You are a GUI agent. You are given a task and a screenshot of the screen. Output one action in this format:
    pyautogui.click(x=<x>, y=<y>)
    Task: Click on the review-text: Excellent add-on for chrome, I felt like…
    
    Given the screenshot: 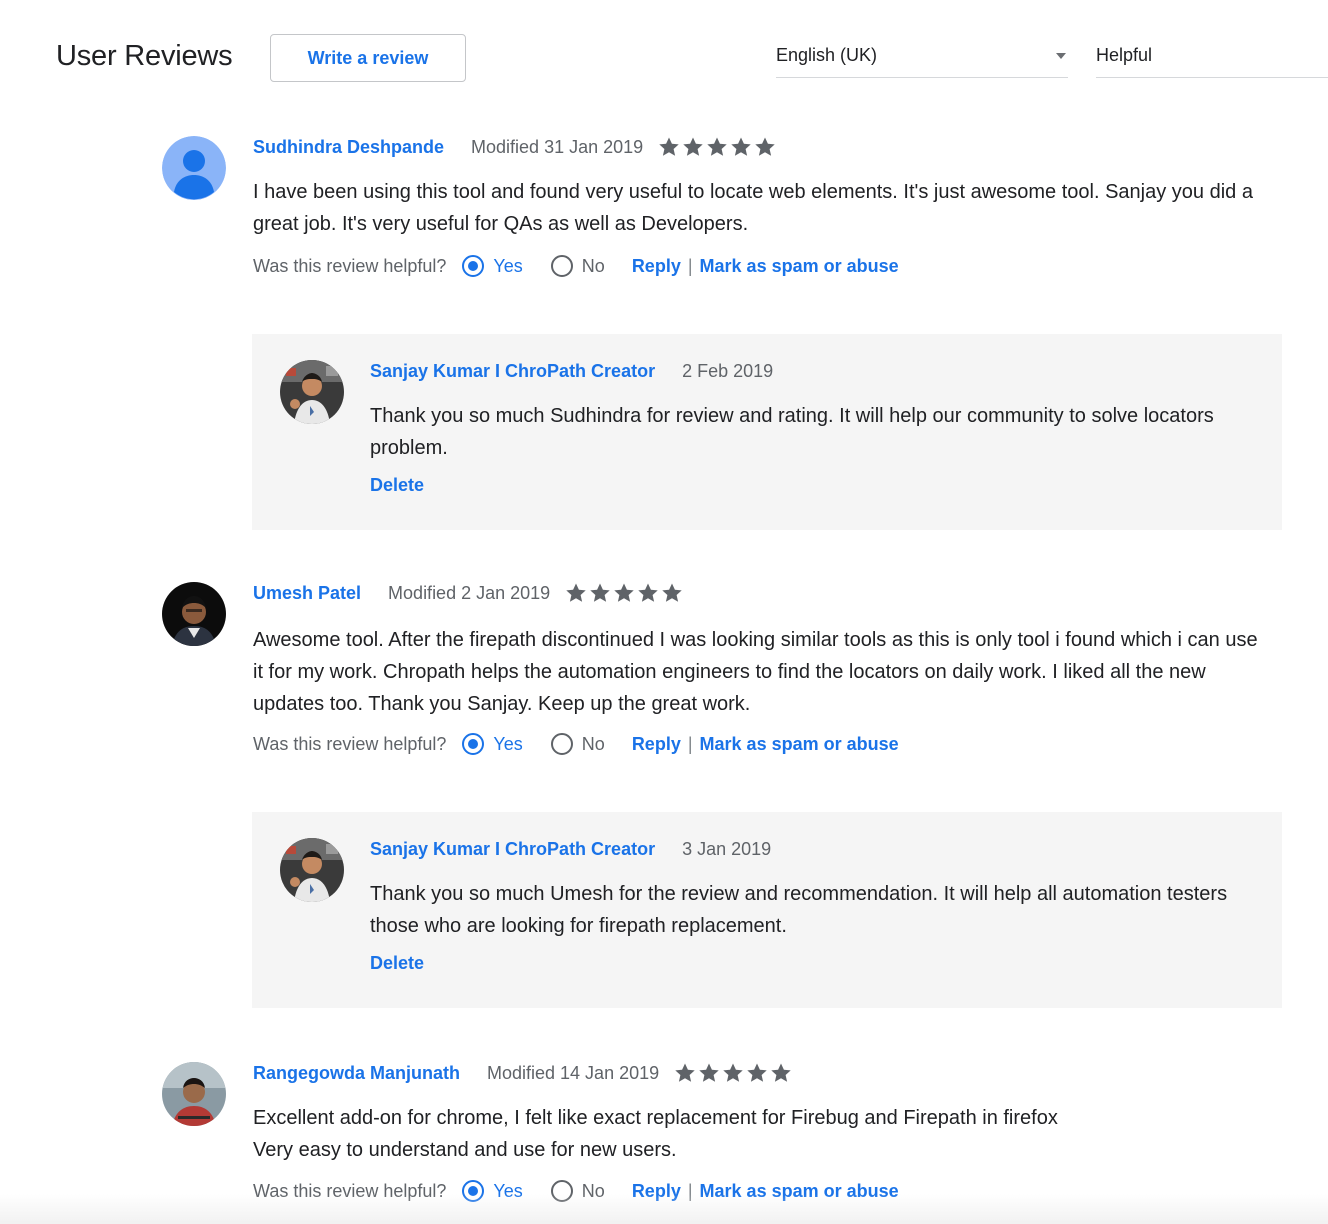 What is the action you would take?
    pyautogui.click(x=763, y=1134)
    